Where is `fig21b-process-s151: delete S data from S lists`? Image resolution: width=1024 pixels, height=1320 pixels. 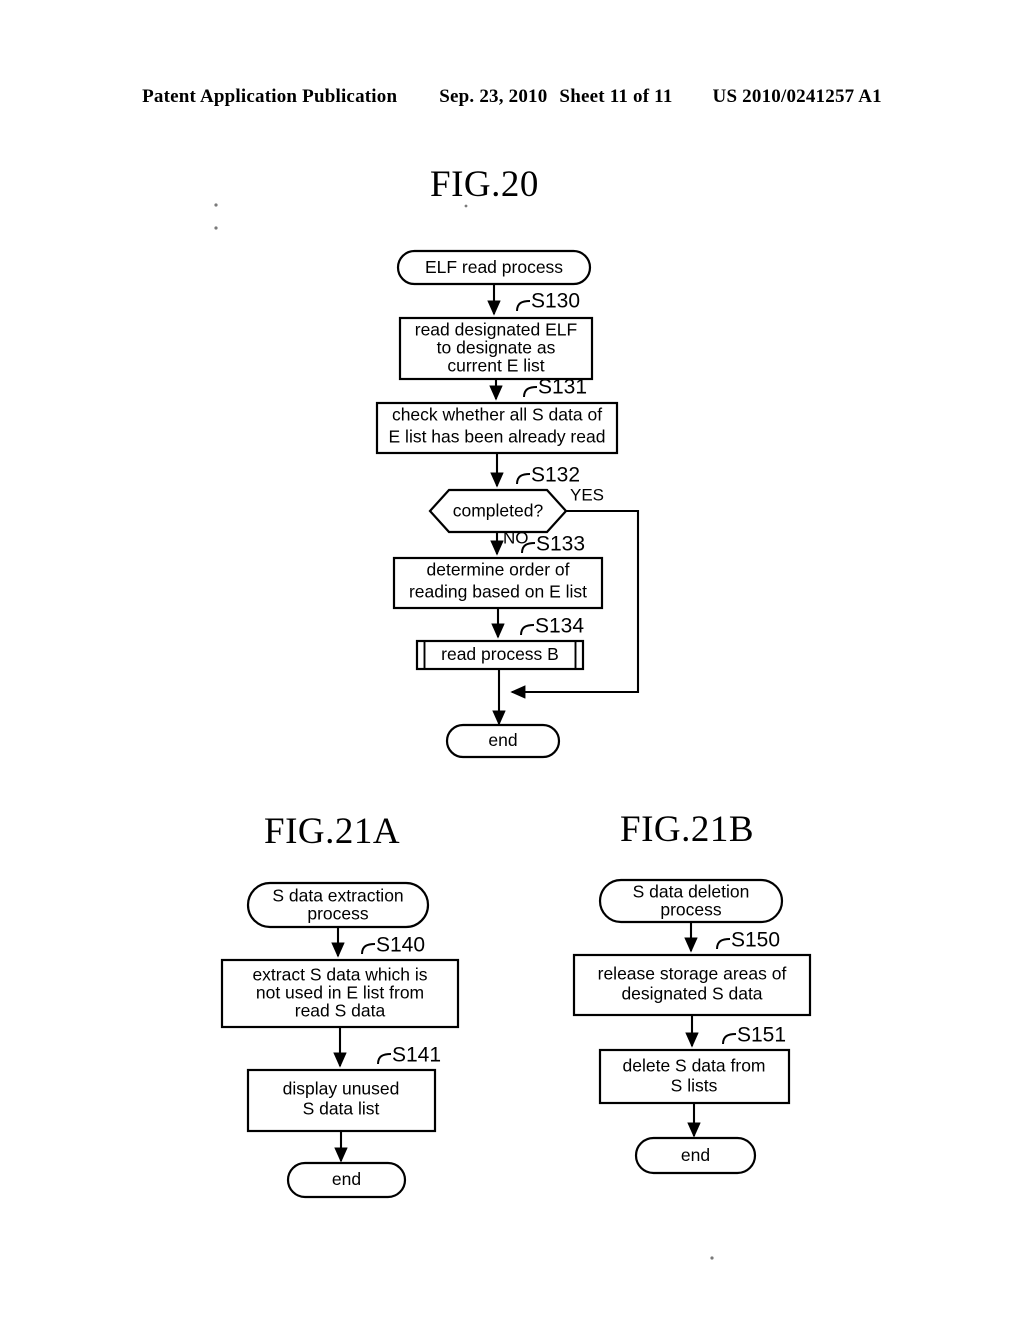 fig21b-process-s151: delete S data from S lists is located at coordinates (694, 1076).